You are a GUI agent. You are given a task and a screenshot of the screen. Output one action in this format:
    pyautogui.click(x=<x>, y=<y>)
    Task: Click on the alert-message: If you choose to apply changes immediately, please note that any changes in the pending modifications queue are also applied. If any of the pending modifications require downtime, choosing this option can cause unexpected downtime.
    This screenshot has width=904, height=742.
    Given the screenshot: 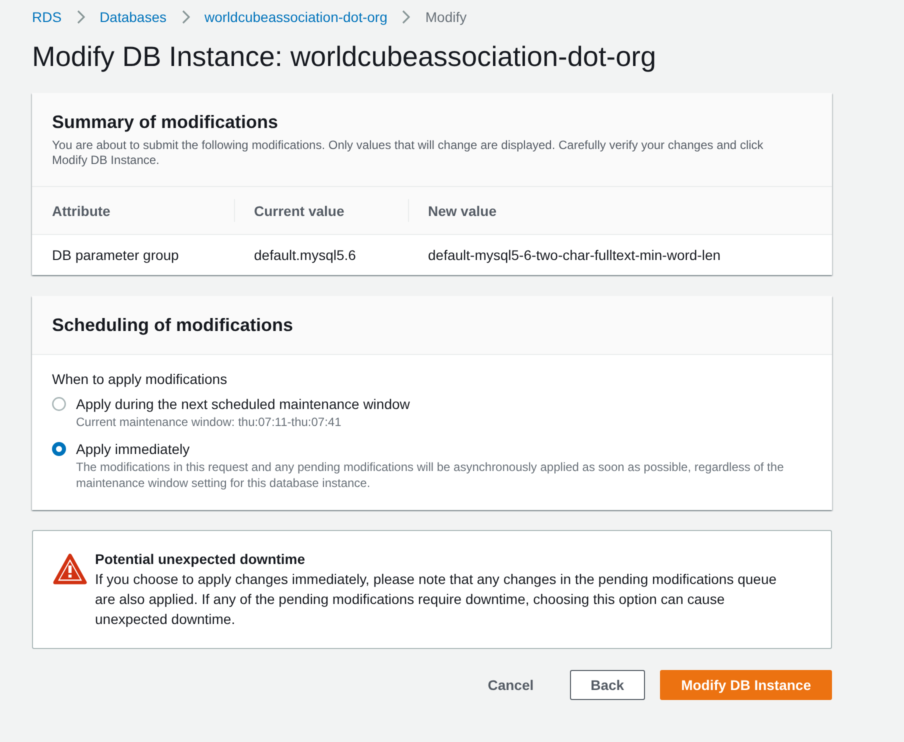 What is the action you would take?
    pyautogui.click(x=436, y=599)
    